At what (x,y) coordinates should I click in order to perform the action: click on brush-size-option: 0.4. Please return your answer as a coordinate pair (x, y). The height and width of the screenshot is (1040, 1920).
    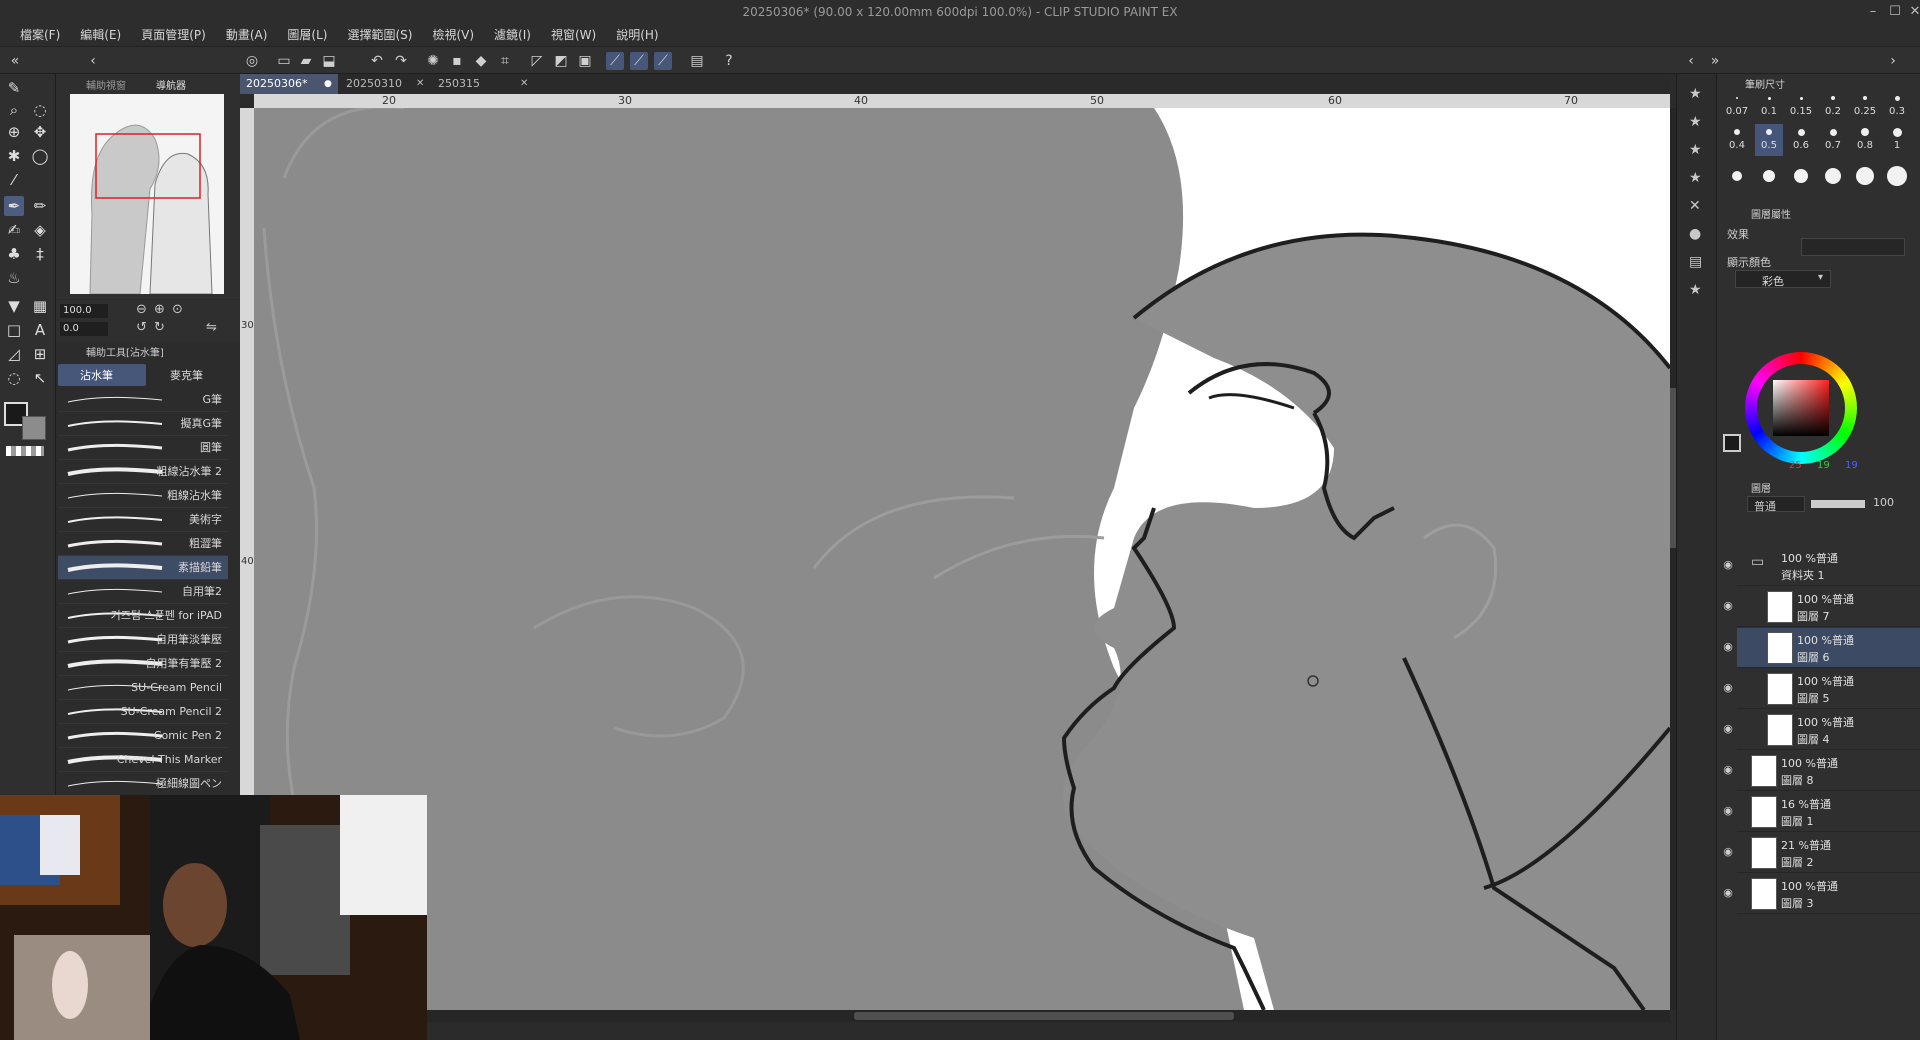
    Looking at the image, I should click on (1737, 140).